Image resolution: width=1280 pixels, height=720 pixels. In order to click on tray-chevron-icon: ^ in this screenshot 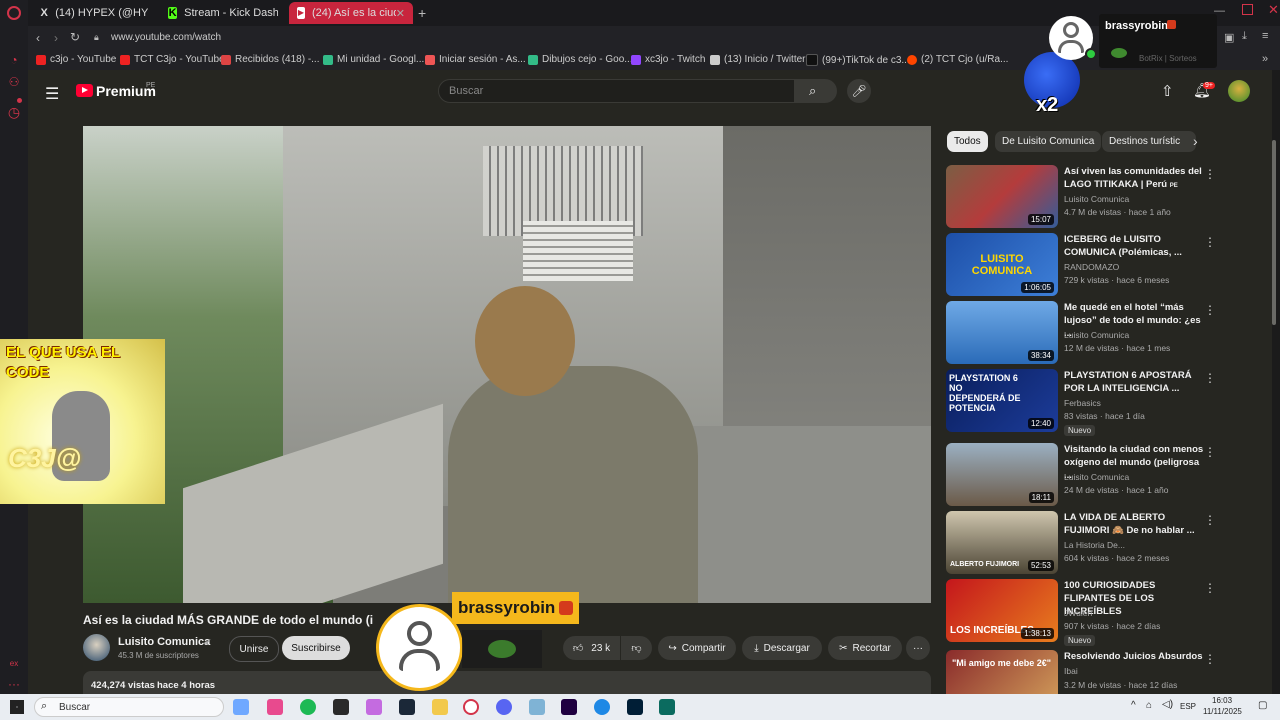, I will do `click(1133, 705)`.